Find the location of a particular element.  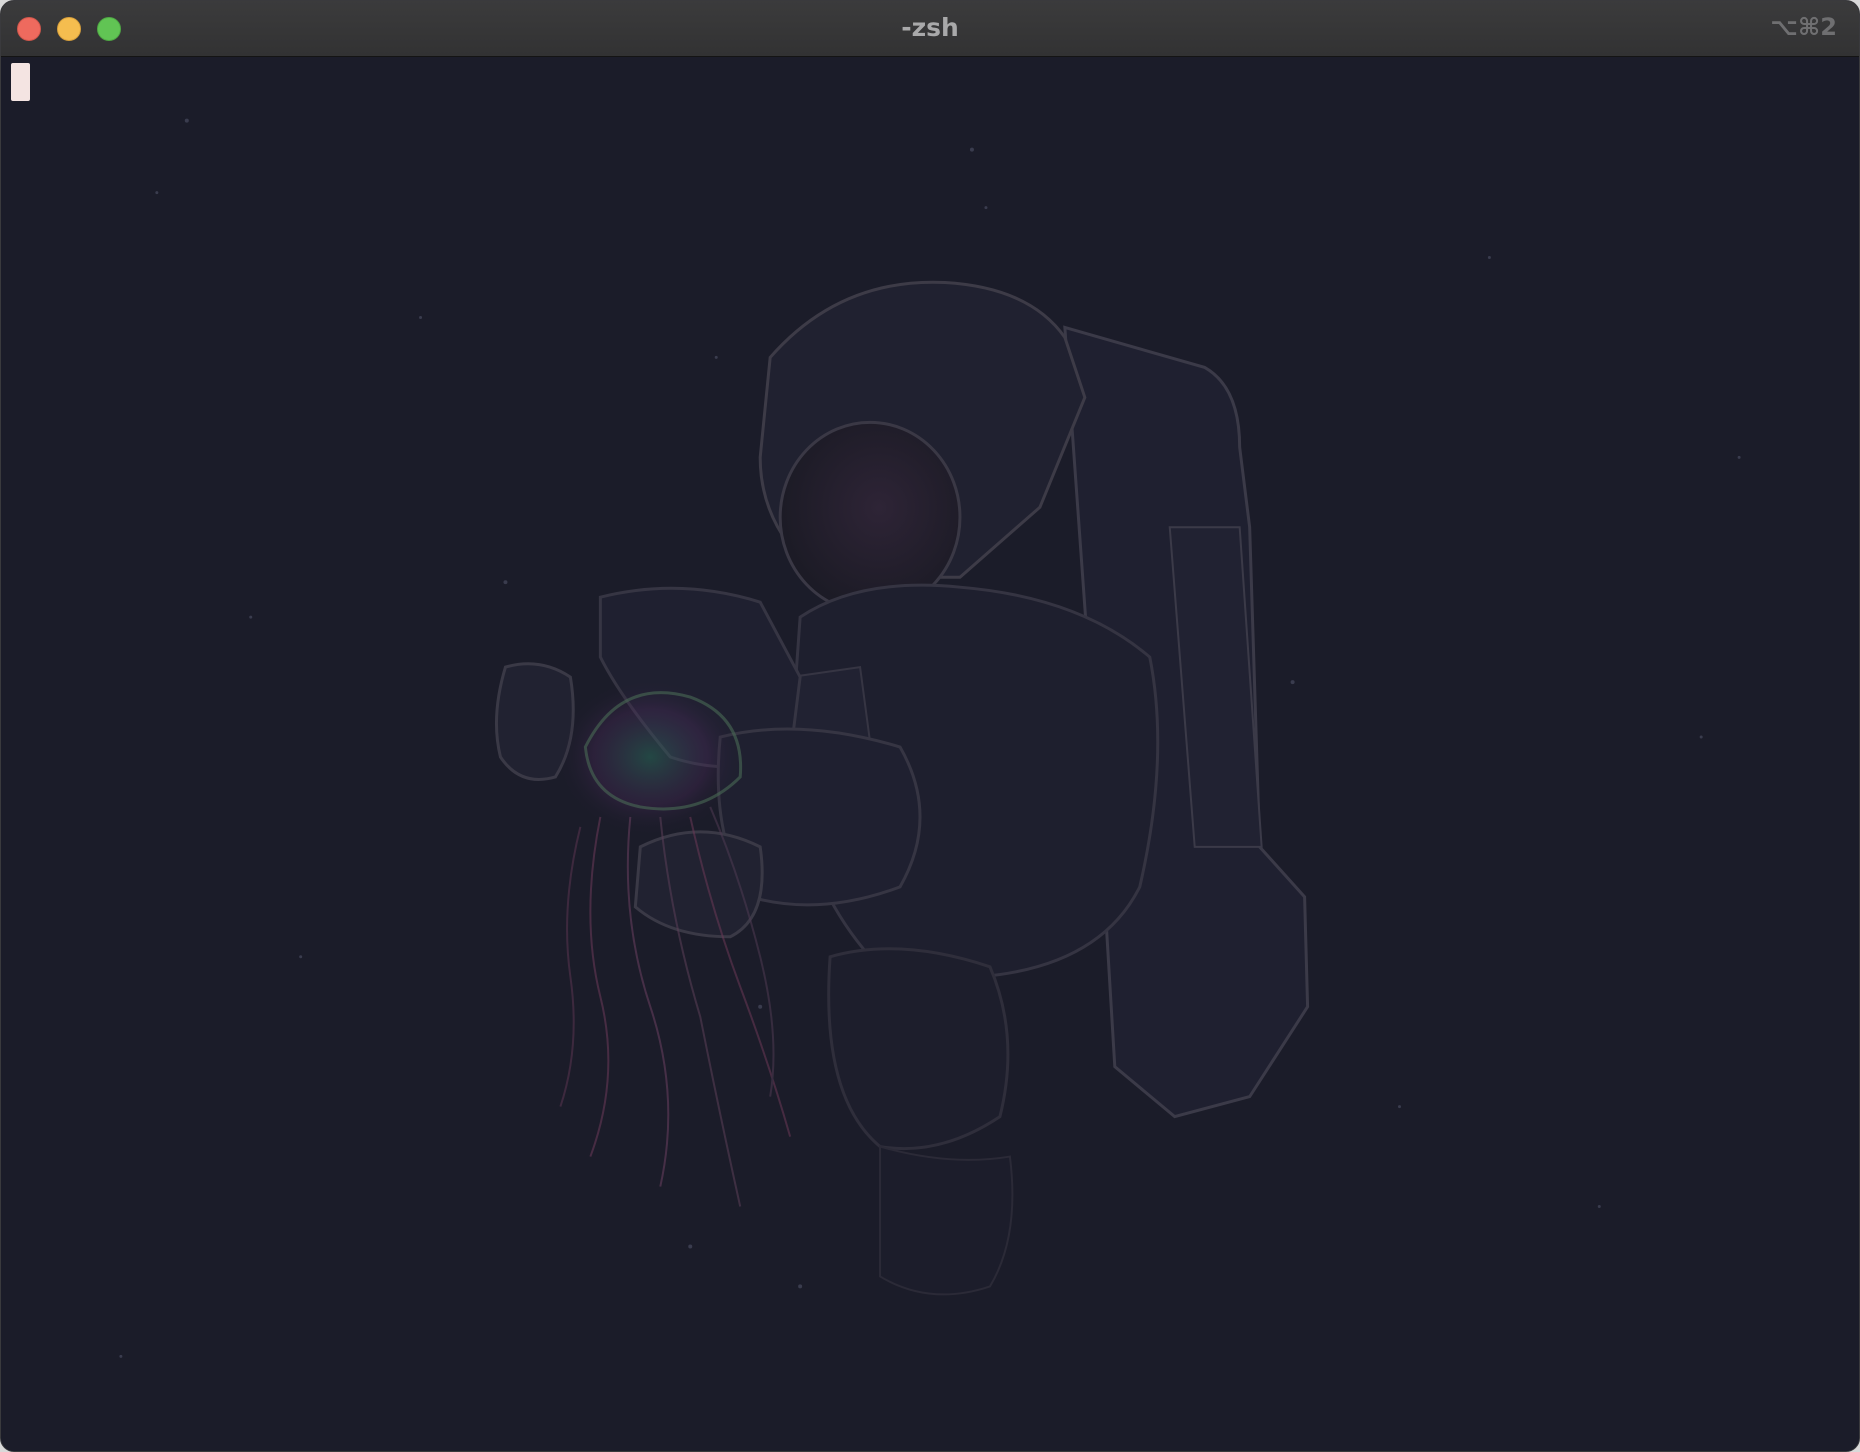

window-title: -zsh is located at coordinates (930, 27).